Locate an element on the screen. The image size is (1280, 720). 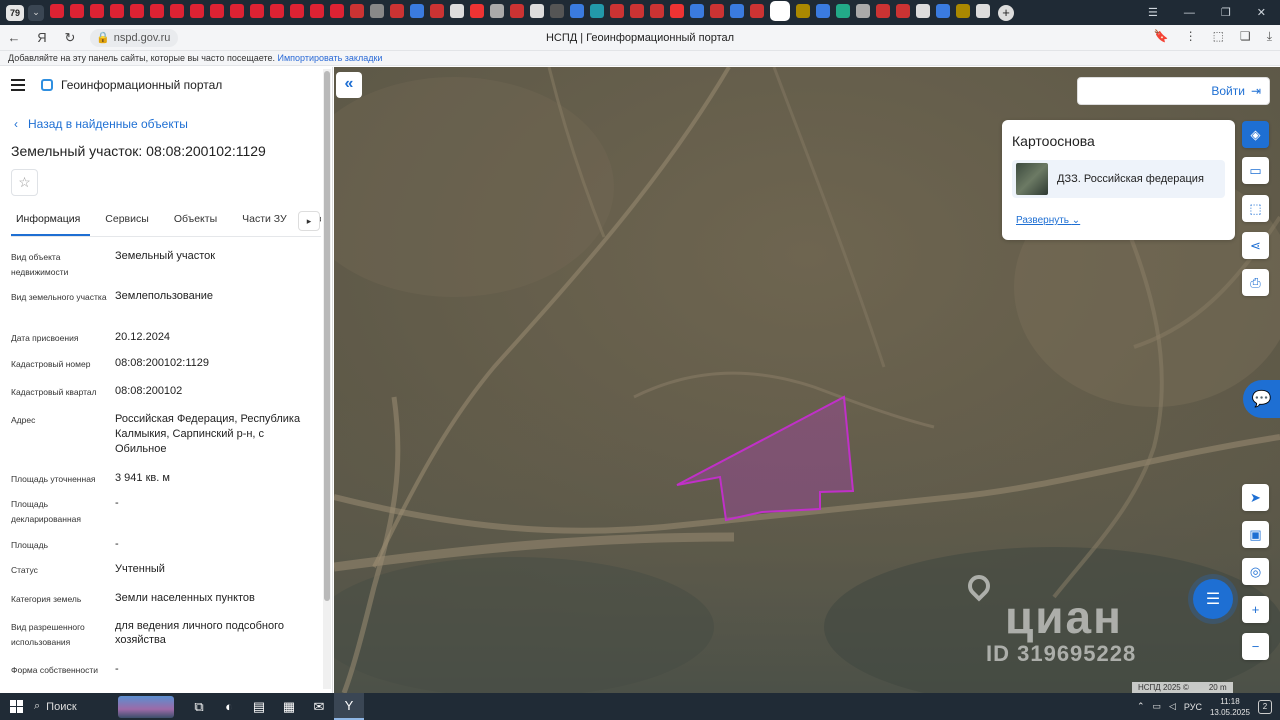
hamburger-menu-icon is located at coordinates (18, 85).